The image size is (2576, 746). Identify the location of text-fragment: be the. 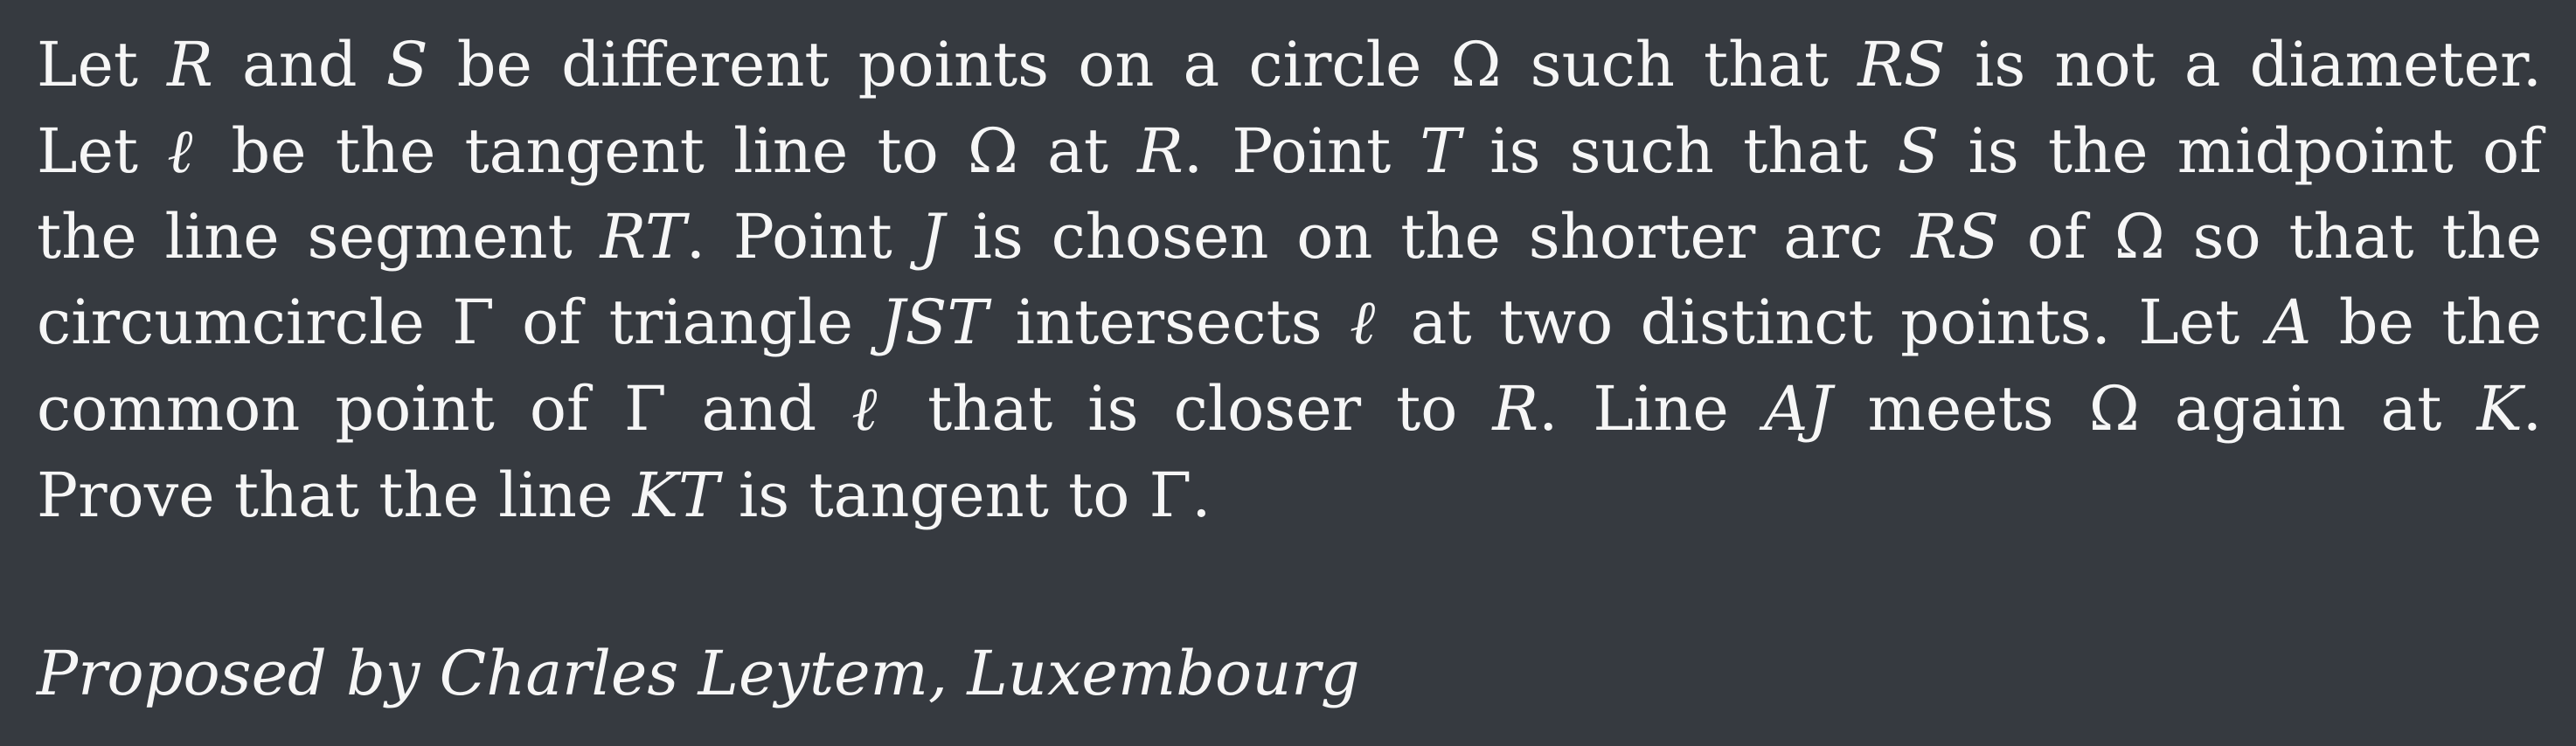
(2426, 322).